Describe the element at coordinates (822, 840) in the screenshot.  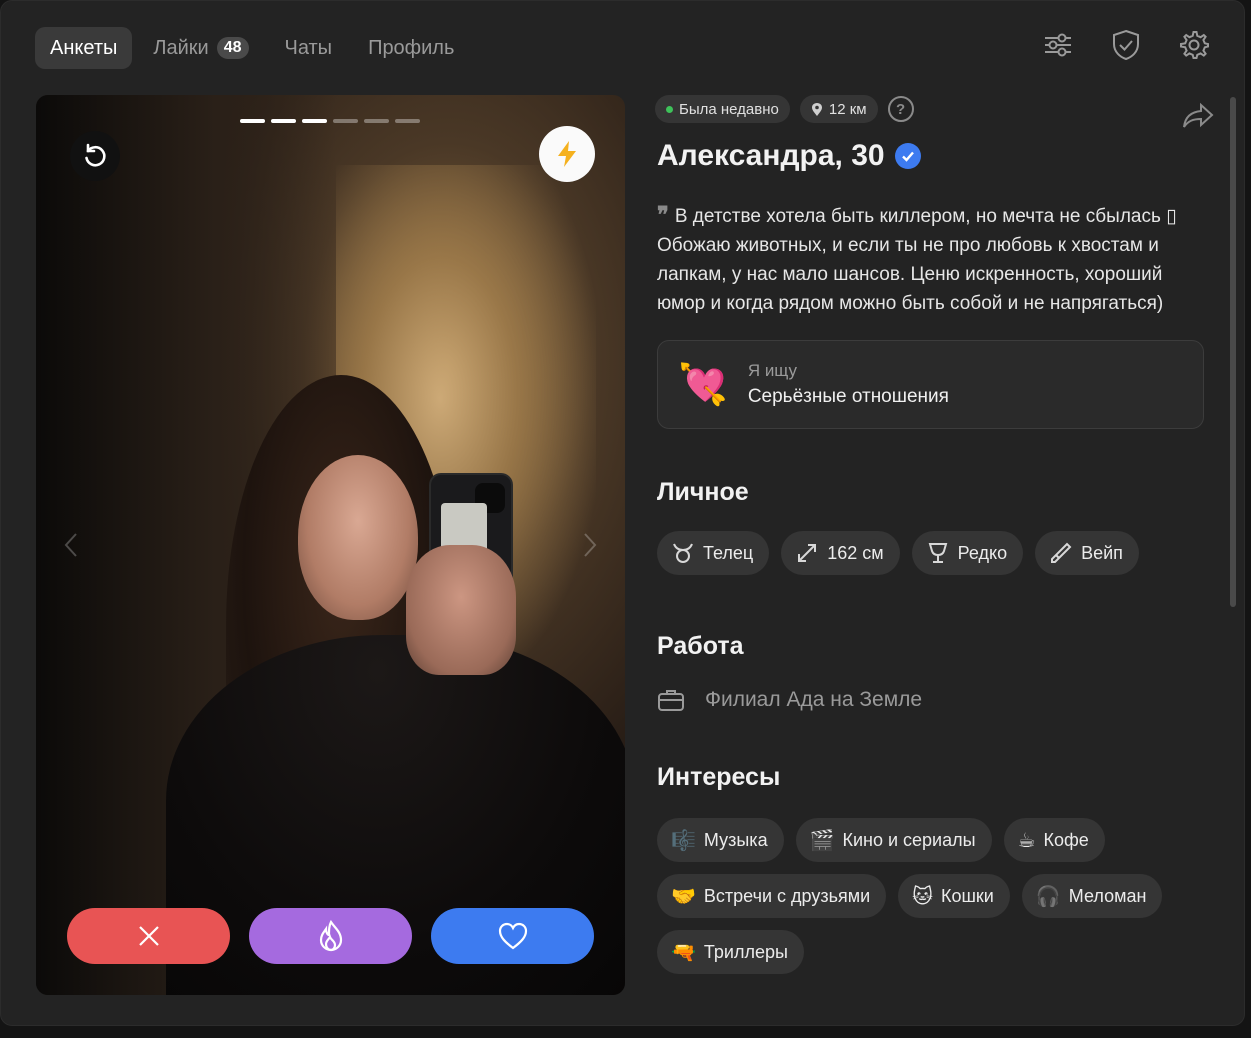
I see `interest-emoji-icon: 🎬` at that location.